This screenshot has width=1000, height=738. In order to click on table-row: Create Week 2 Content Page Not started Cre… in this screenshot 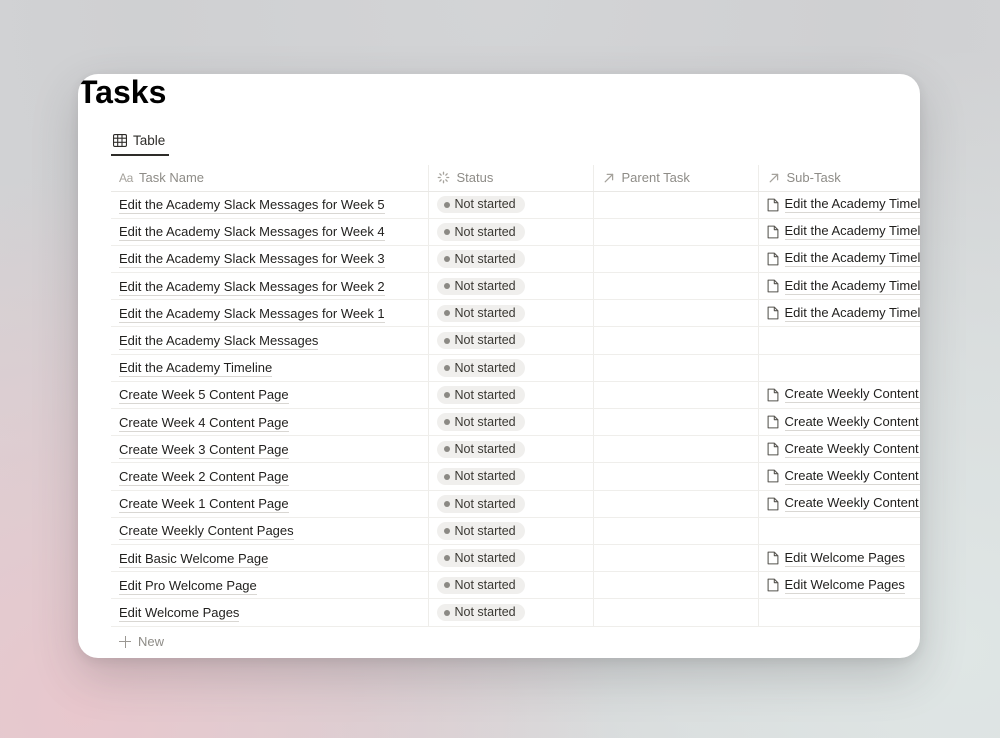, I will do `click(515, 476)`.